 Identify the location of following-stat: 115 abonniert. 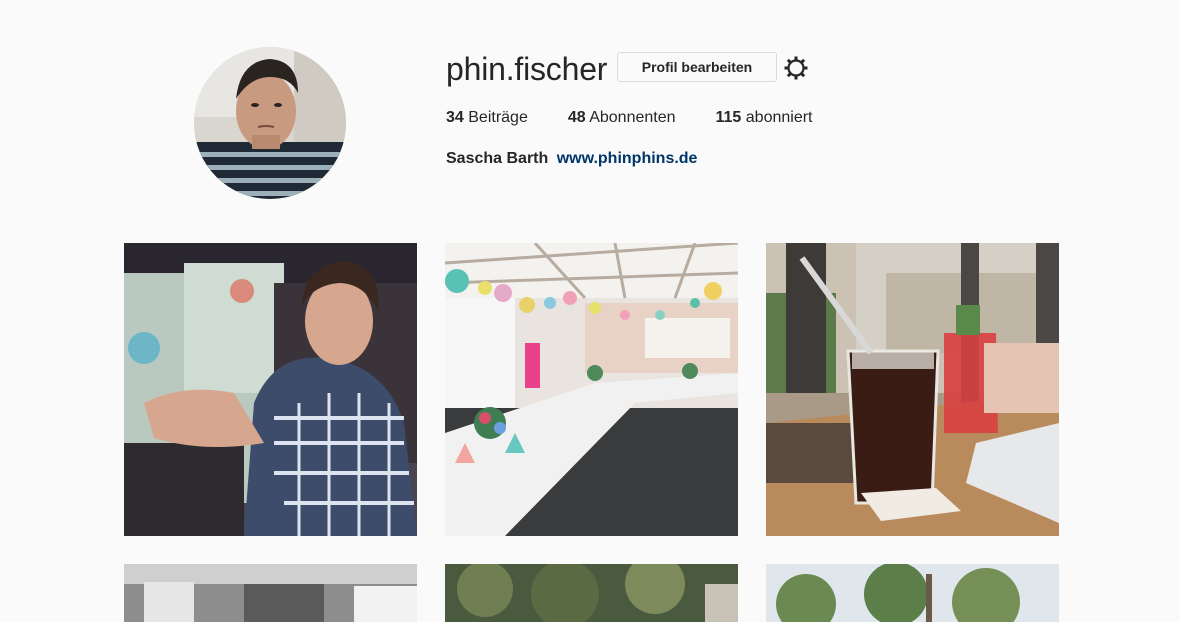
(764, 118).